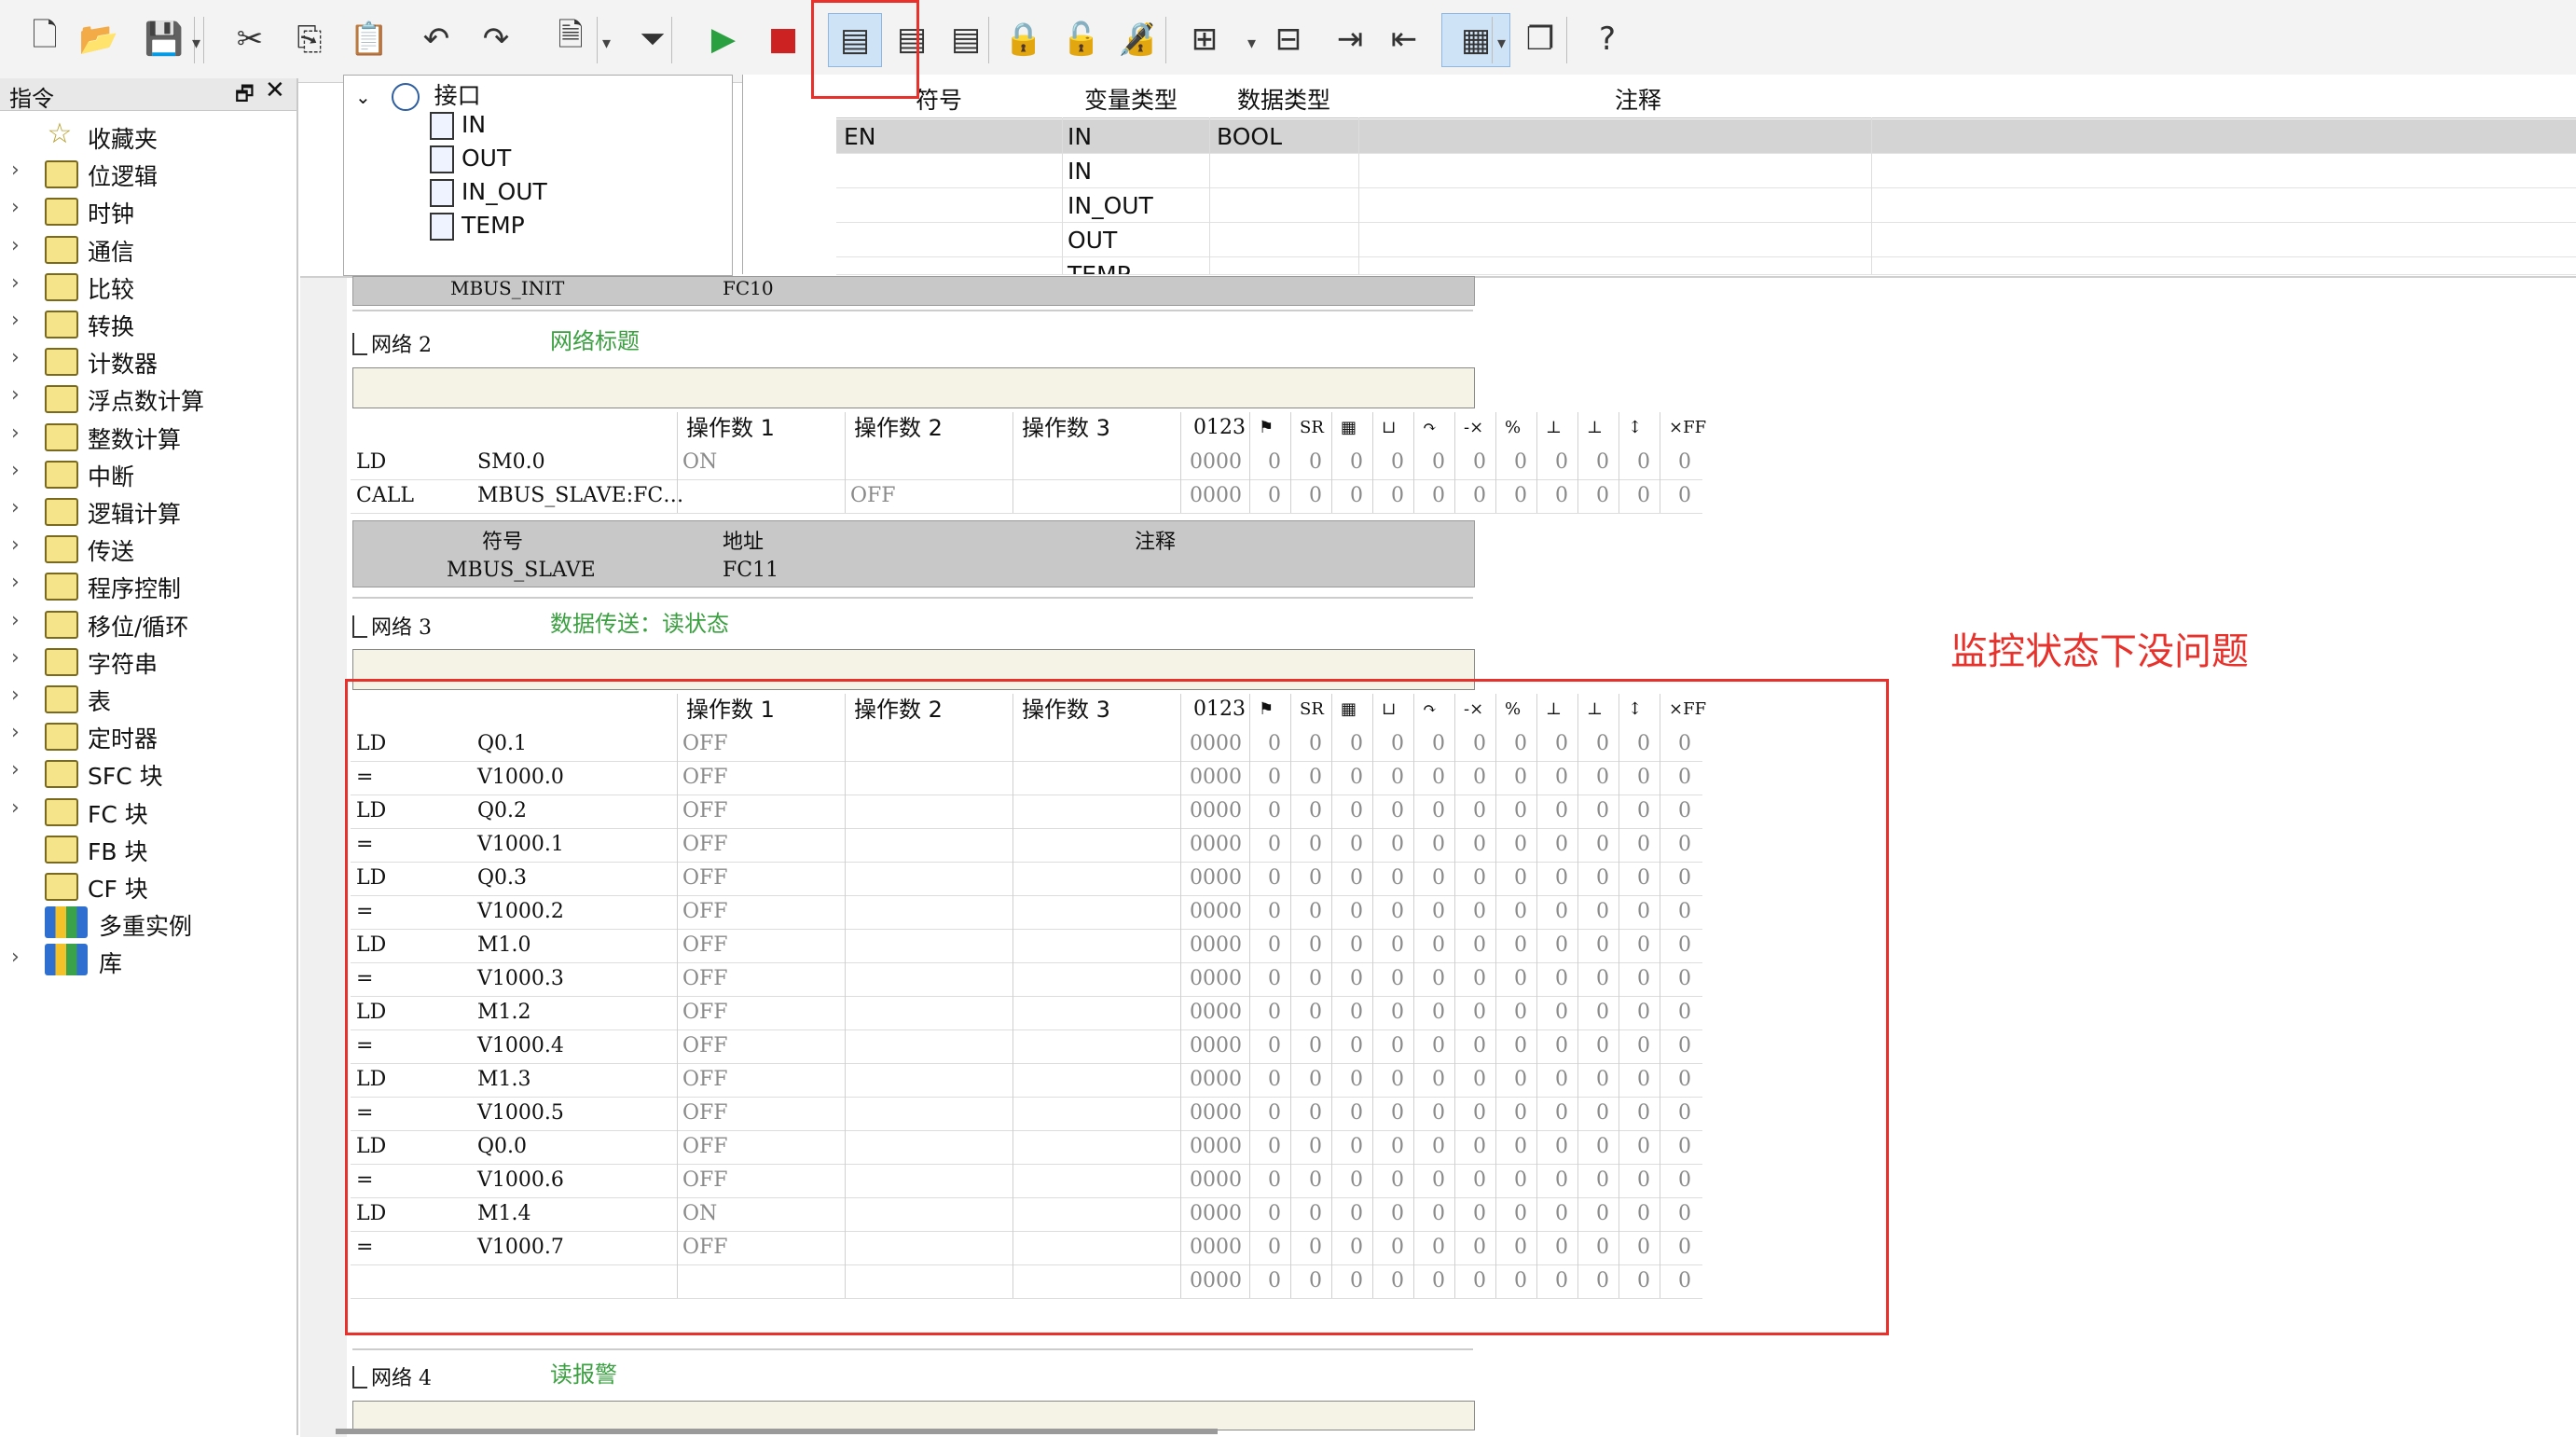 The image size is (2576, 1437). I want to click on force-icon: 🔏, so click(1138, 39).